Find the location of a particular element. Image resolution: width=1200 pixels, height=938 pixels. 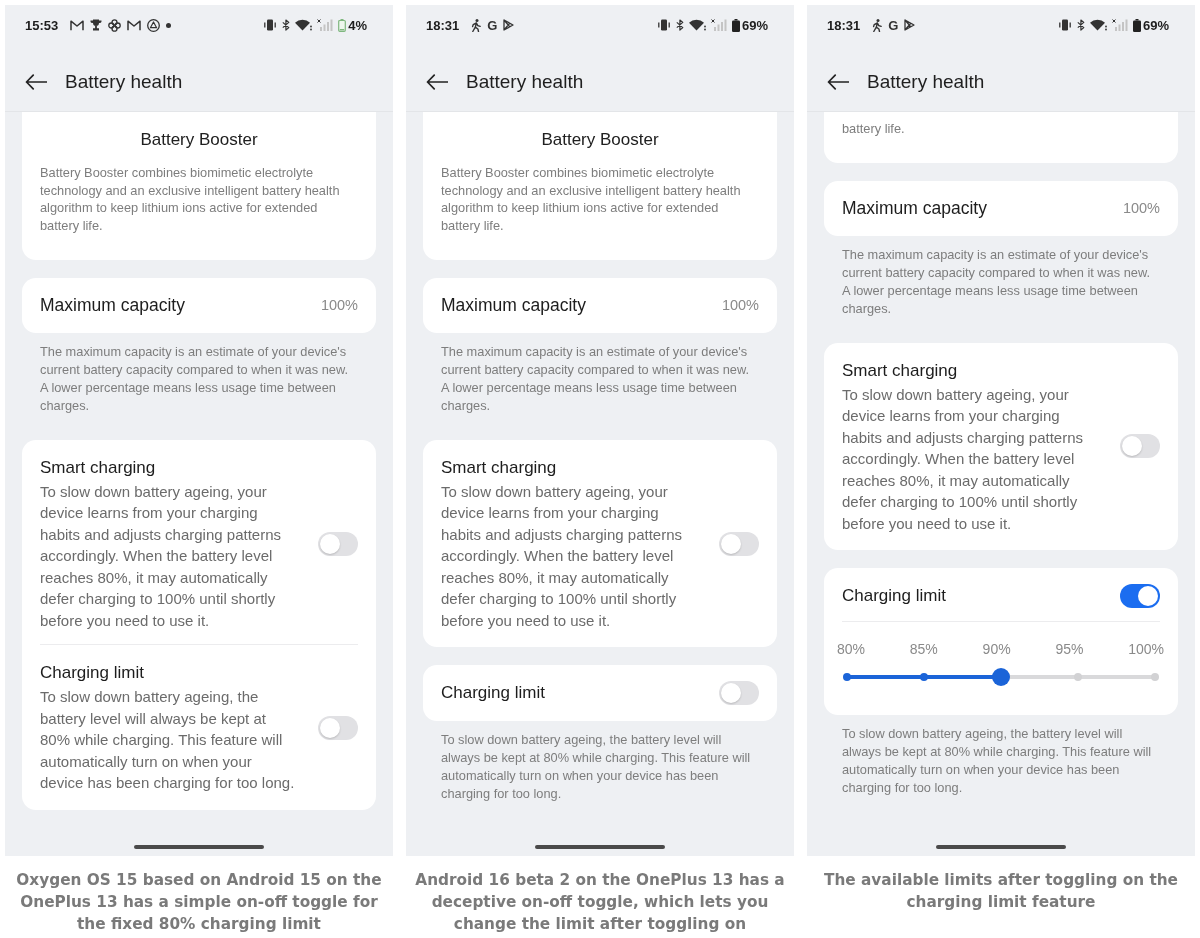

status-time: 15:53 is located at coordinates (42, 25).